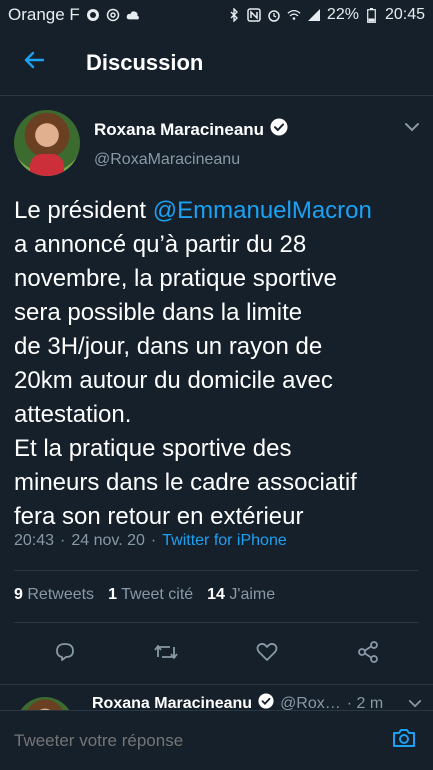  Describe the element at coordinates (216, 594) in the screenshot. I see `likes-count: 14` at that location.